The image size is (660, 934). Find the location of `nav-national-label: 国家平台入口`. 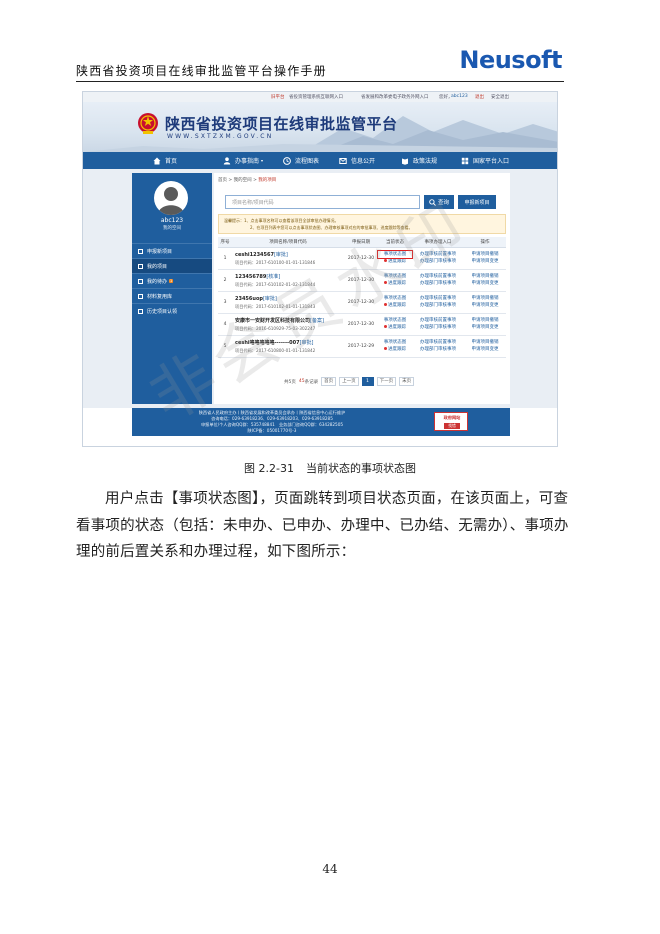

nav-national-label: 国家平台入口 is located at coordinates (491, 161).